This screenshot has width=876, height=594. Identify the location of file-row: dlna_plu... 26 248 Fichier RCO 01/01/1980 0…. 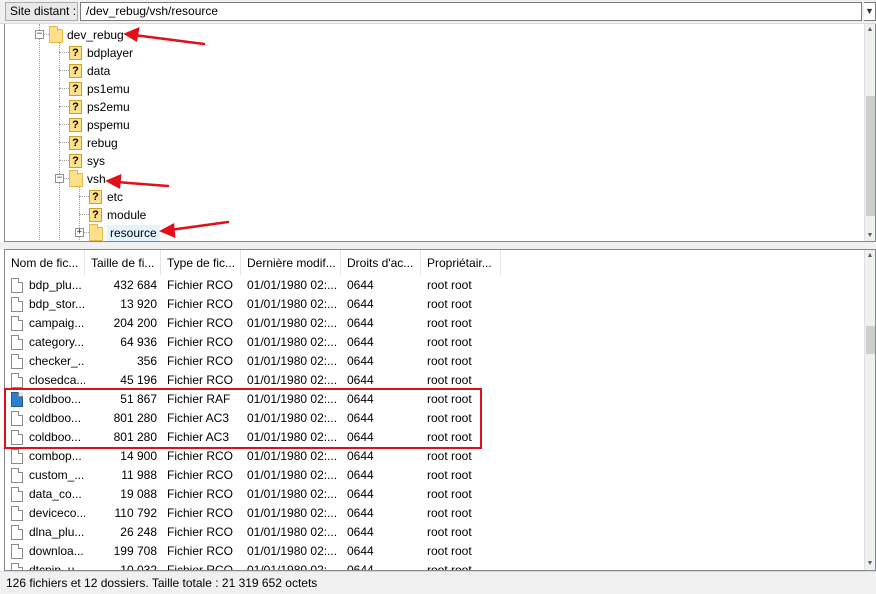
(435, 532).